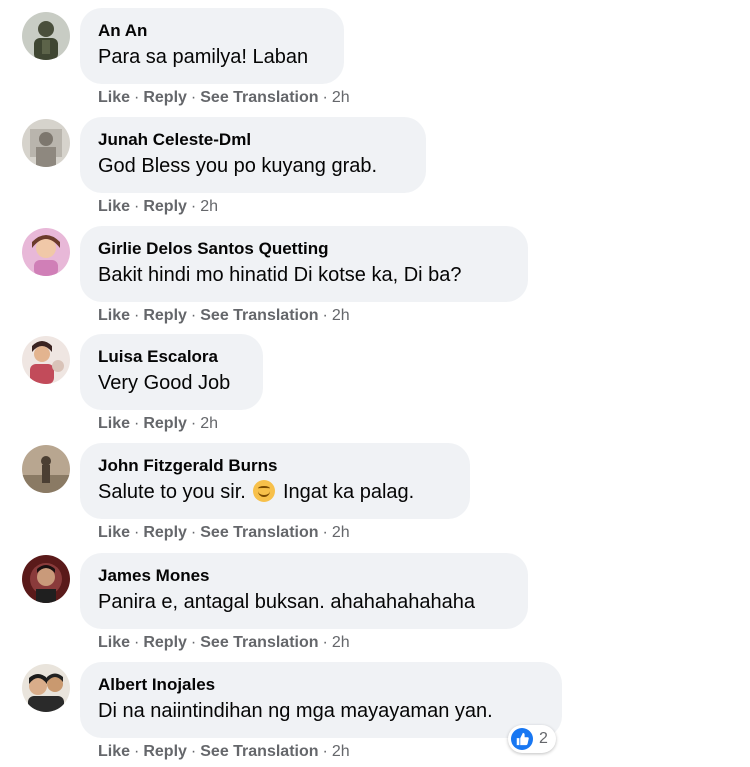 Image resolution: width=750 pixels, height=767 pixels. Describe the element at coordinates (253, 140) in the screenshot. I see `comment-author: Junah Celeste-Dml` at that location.